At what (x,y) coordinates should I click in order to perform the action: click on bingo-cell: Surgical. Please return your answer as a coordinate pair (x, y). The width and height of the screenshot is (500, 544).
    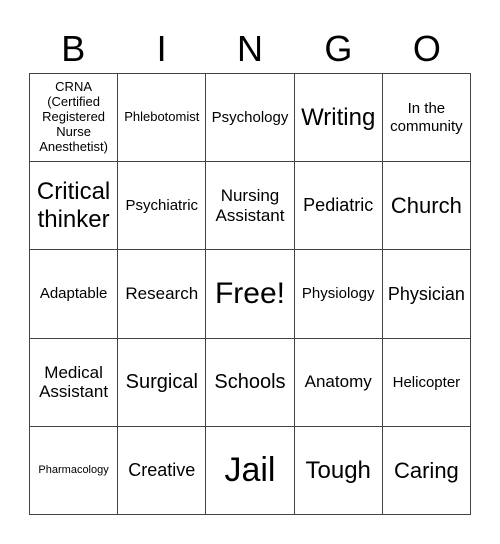
    Looking at the image, I should click on (162, 382).